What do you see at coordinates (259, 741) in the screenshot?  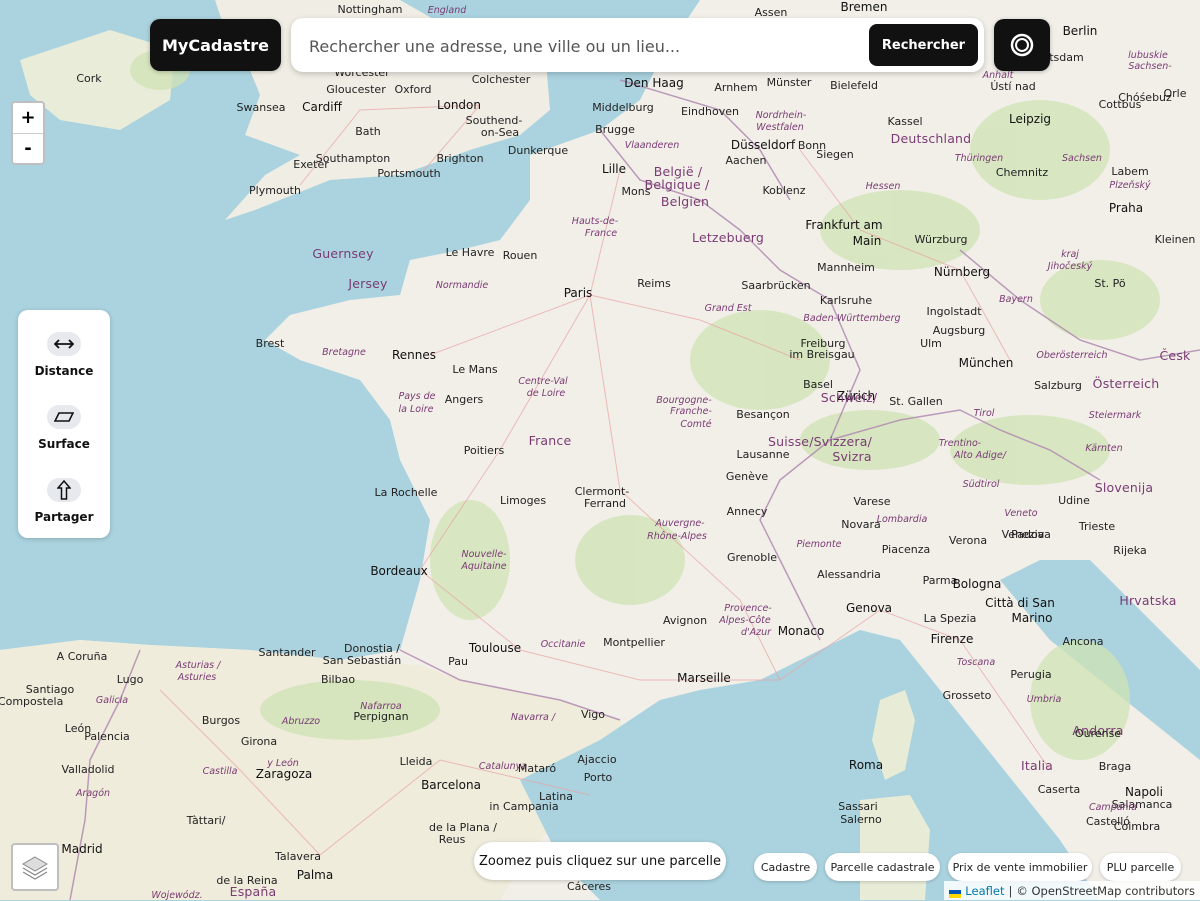 I see `map-label: Girona` at bounding box center [259, 741].